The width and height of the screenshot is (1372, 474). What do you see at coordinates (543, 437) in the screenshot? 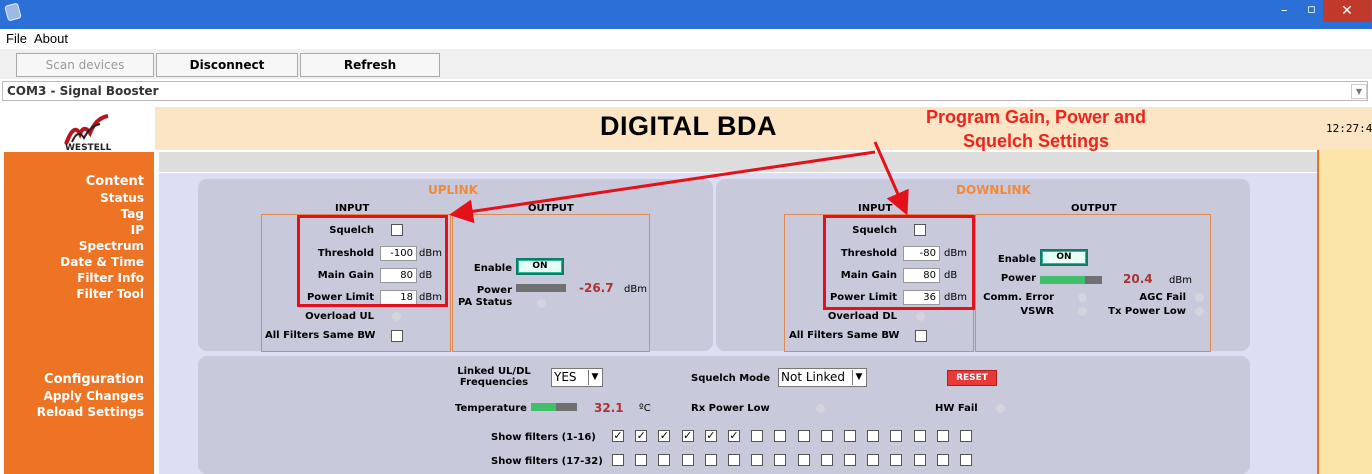
I see `show-filters-1-label: Show filters (1-16)` at bounding box center [543, 437].